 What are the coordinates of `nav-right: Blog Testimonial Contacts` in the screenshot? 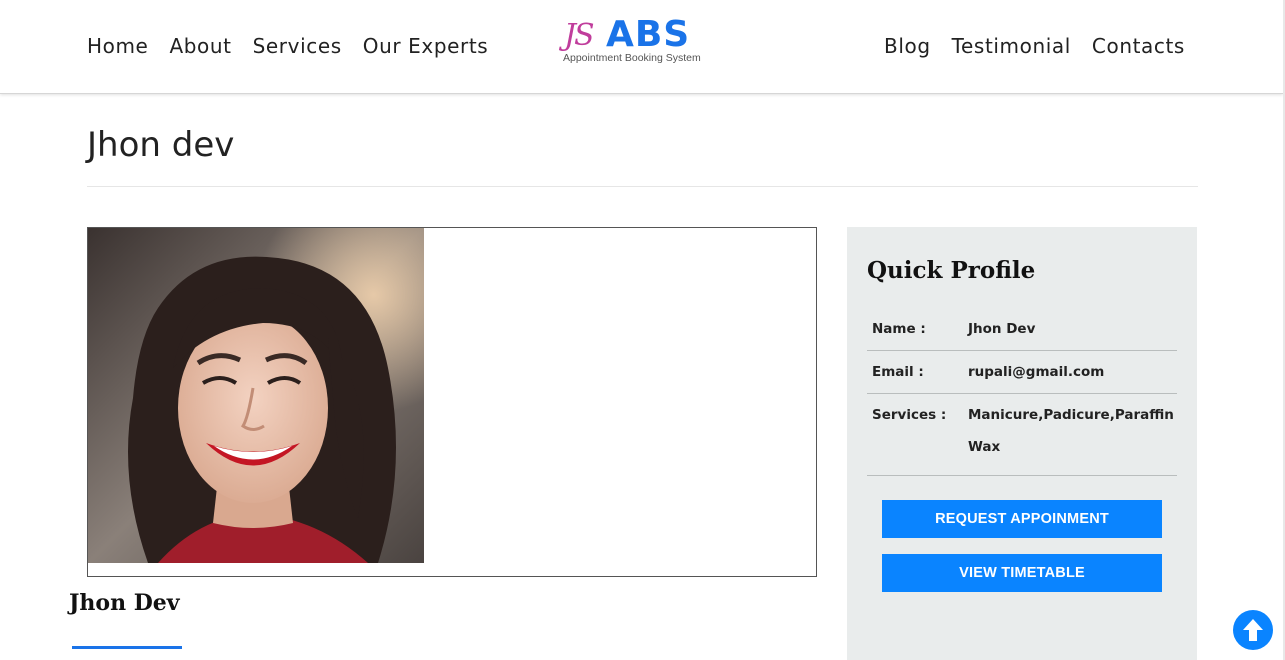 It's located at (1034, 46).